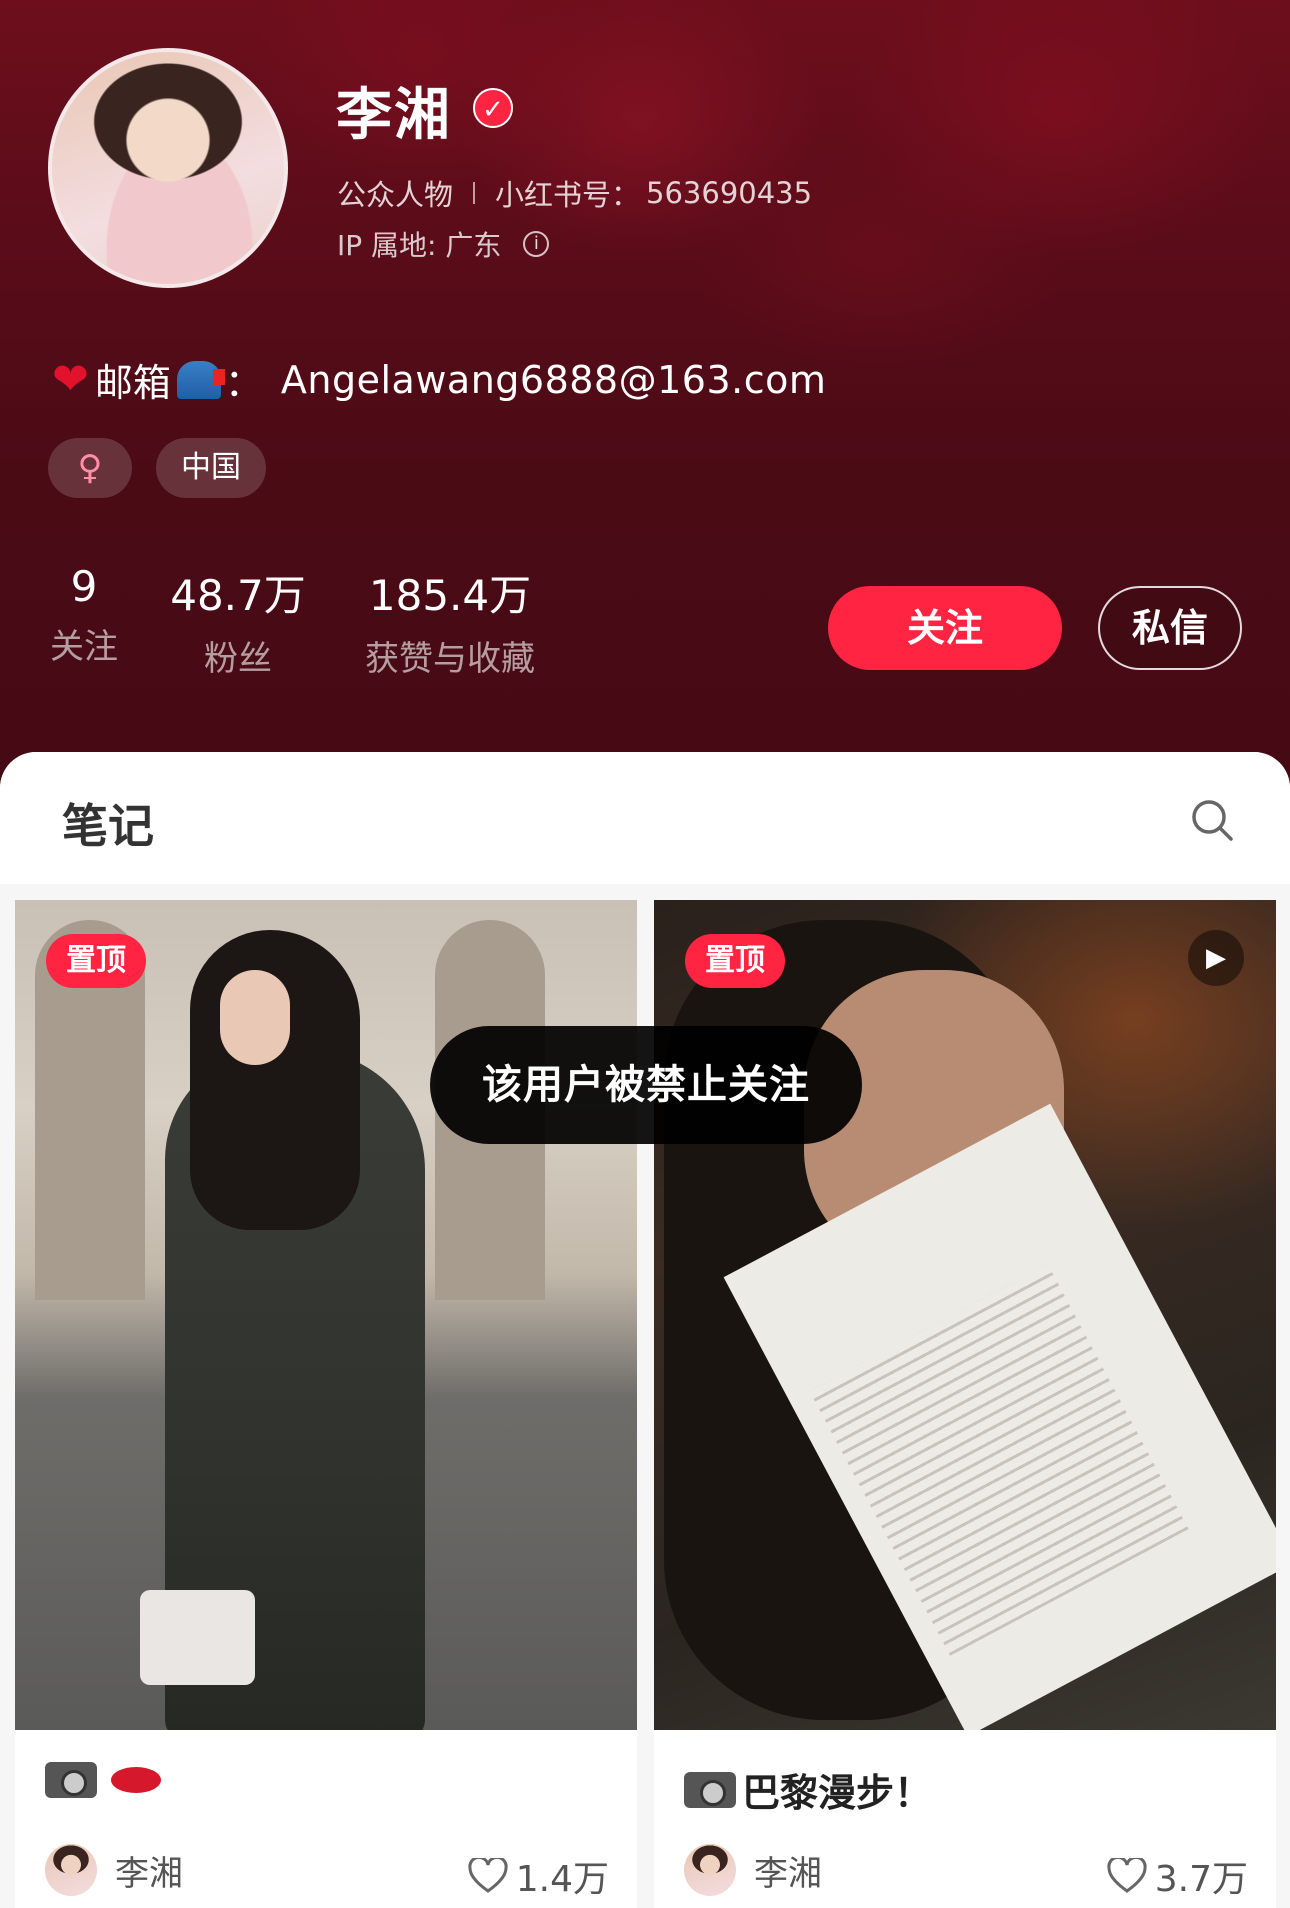 Image resolution: width=1290 pixels, height=1908 pixels. I want to click on bio-email: Angelawang6888@163.com, so click(553, 379).